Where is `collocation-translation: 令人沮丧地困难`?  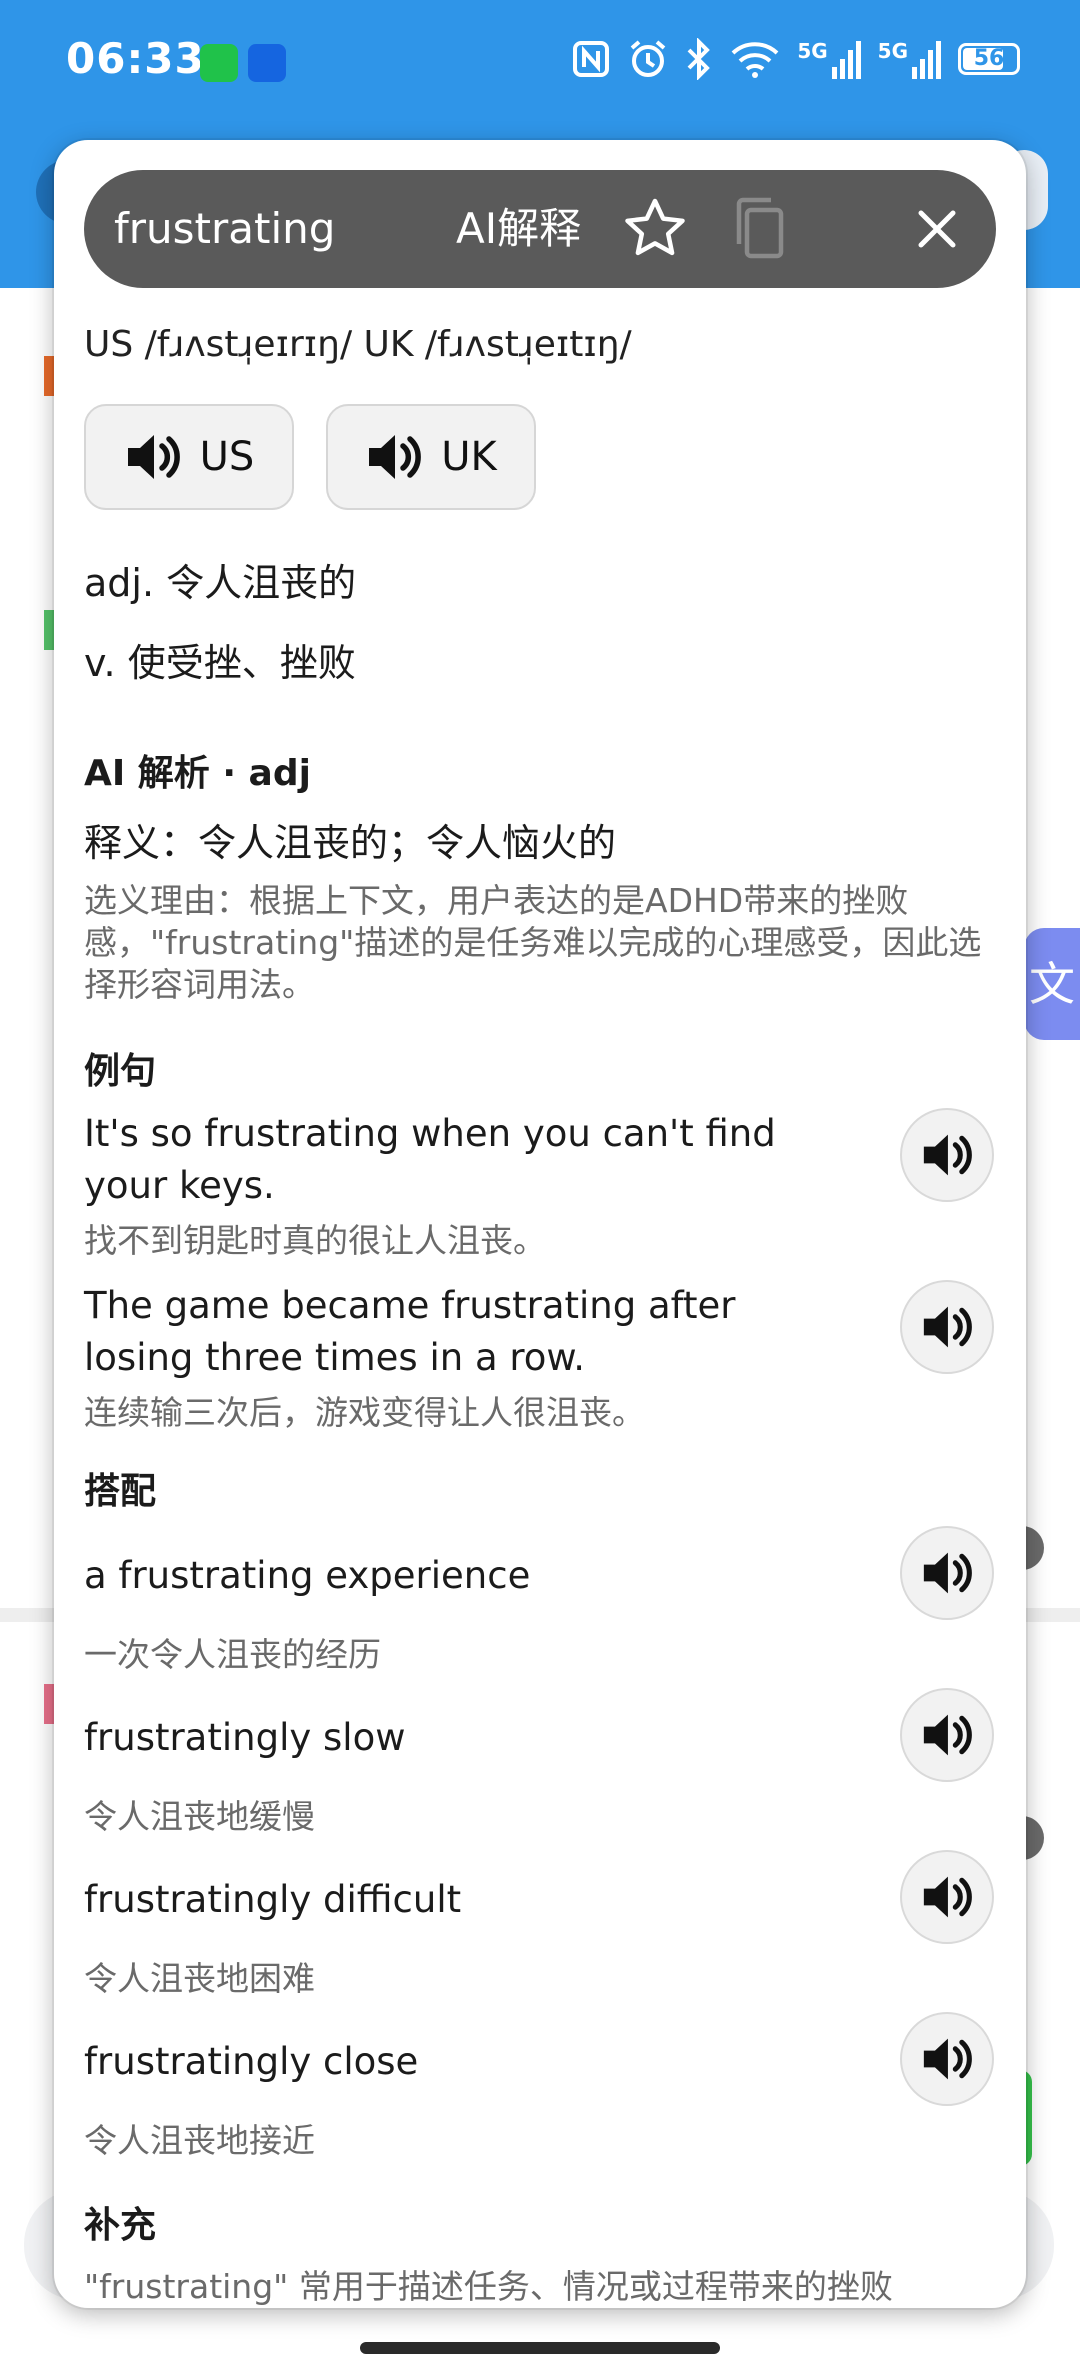 collocation-translation: 令人沮丧地困难 is located at coordinates (199, 1978).